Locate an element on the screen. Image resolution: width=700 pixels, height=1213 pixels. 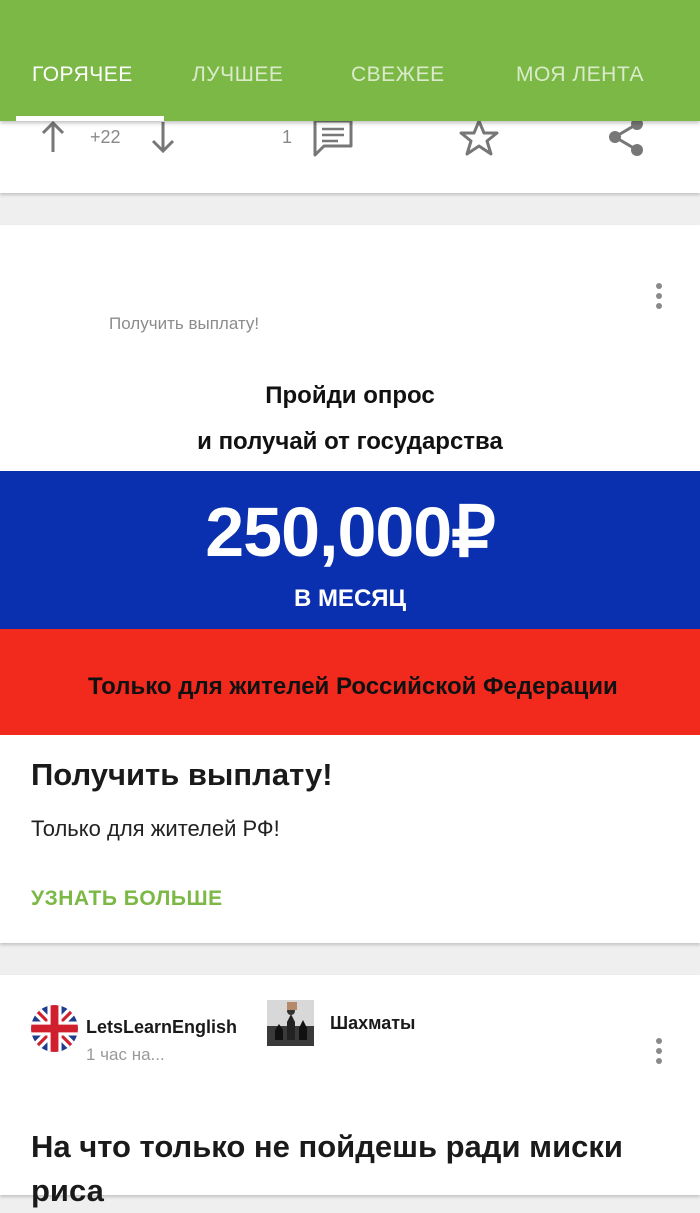
ad-title: Получить выплату! is located at coordinates (182, 774).